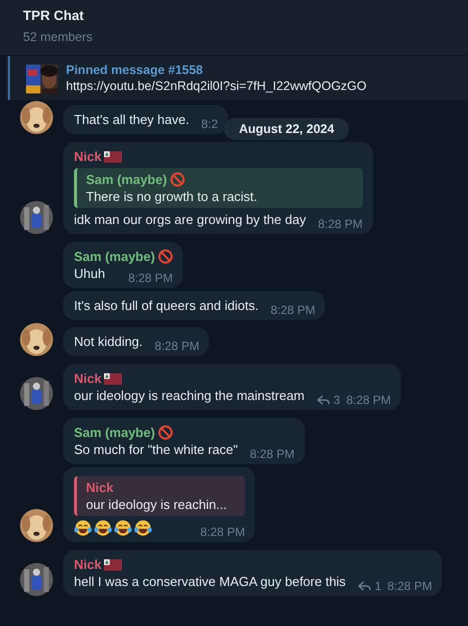 Image resolution: width=468 pixels, height=626 pixels. What do you see at coordinates (58, 37) in the screenshot?
I see `member-count: 52 members` at bounding box center [58, 37].